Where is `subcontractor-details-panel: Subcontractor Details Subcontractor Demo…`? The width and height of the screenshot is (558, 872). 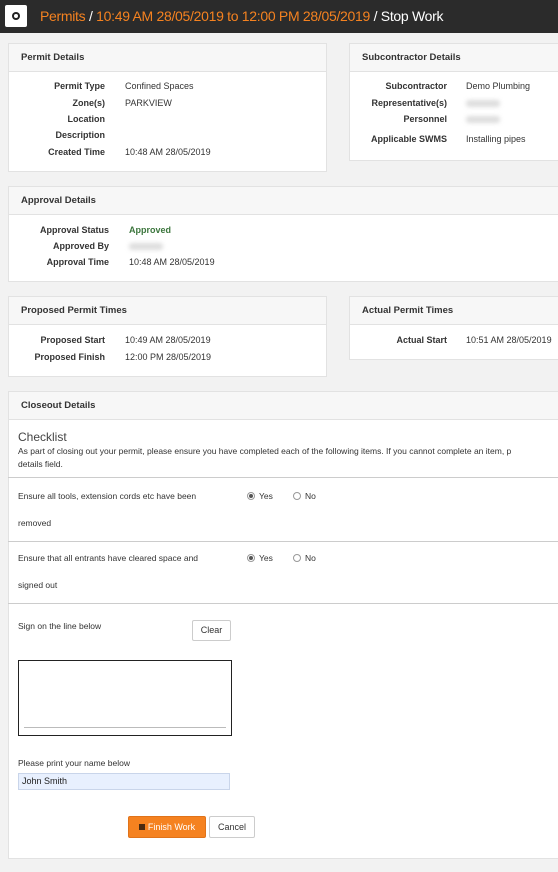
subcontractor-details-panel: Subcontractor Details Subcontractor Demo… is located at coordinates (453, 102).